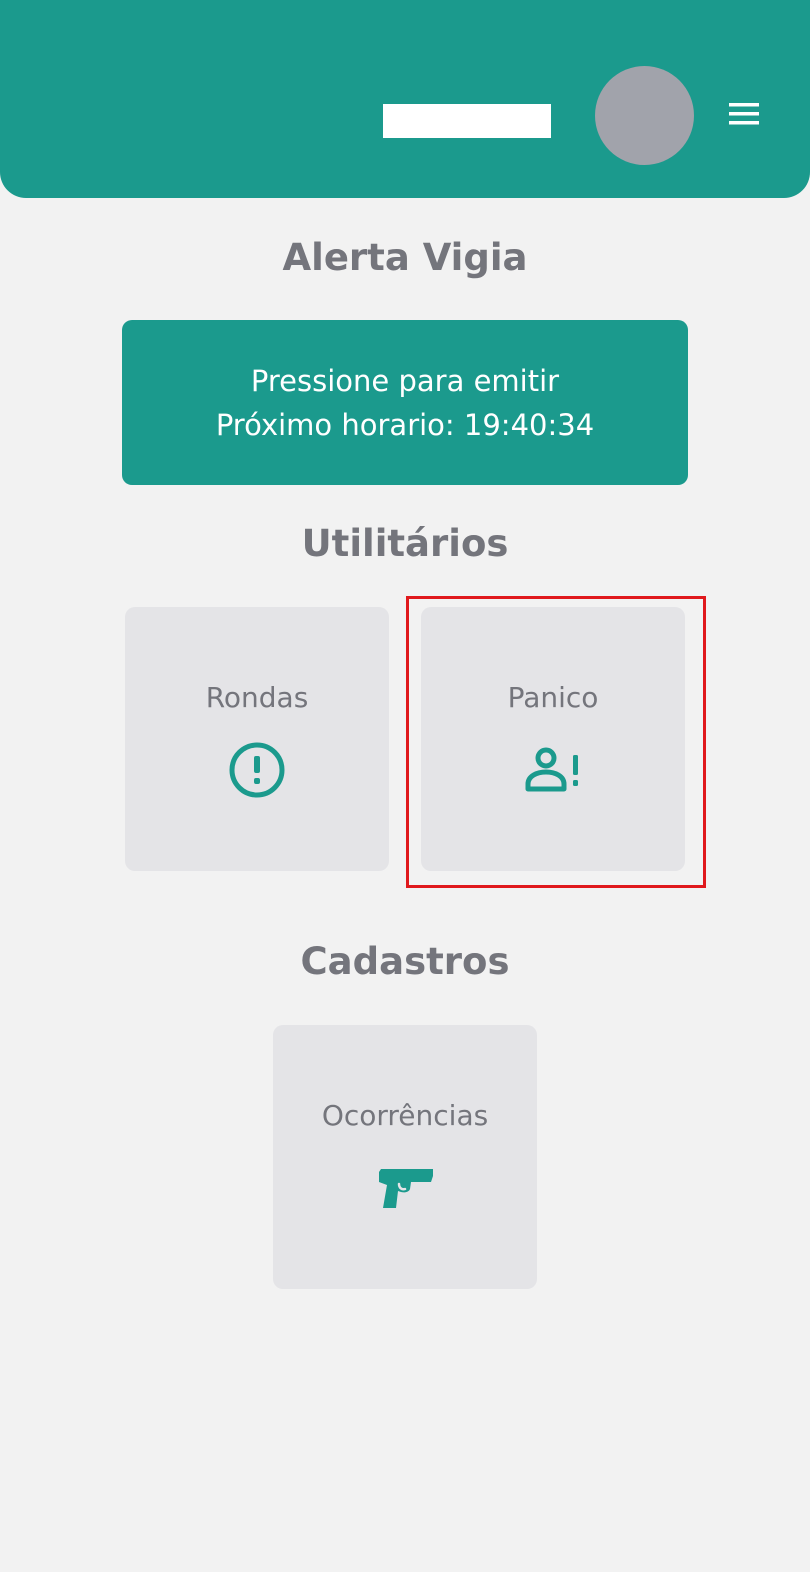  What do you see at coordinates (551, 769) in the screenshot?
I see `person-alert-icon` at bounding box center [551, 769].